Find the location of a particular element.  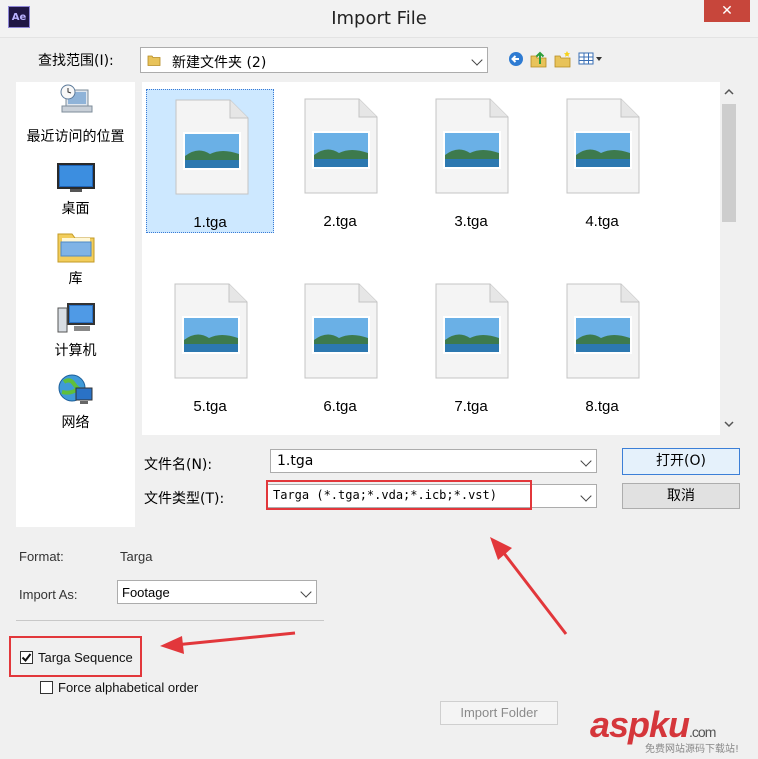

place-label: 网络 is located at coordinates (75, 423).